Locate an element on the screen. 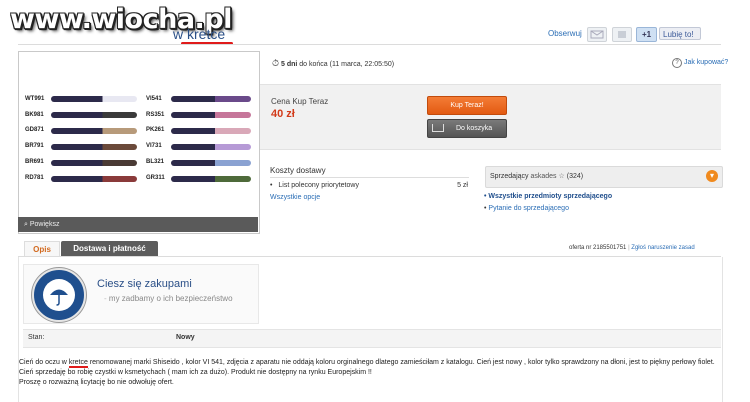 The height and width of the screenshot is (402, 750). tab-delivery-payment: Dostawa i płatność is located at coordinates (109, 248).